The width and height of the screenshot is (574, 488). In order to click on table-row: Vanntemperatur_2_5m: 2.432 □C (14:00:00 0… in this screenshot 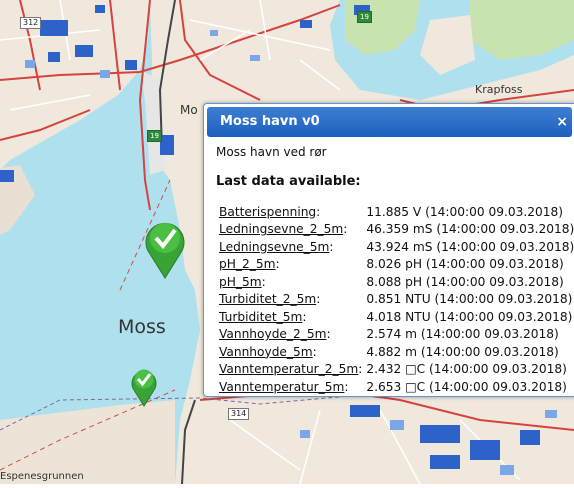, I will do `click(396, 370)`.